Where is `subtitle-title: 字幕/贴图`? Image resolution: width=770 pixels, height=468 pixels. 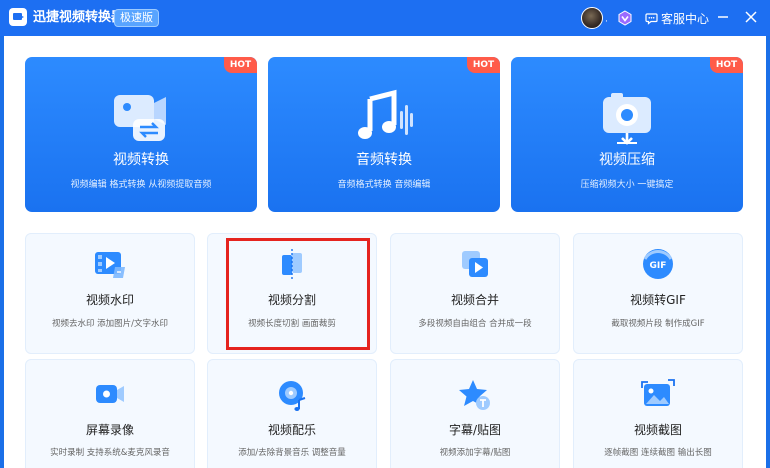 subtitle-title: 字幕/贴图 is located at coordinates (475, 430).